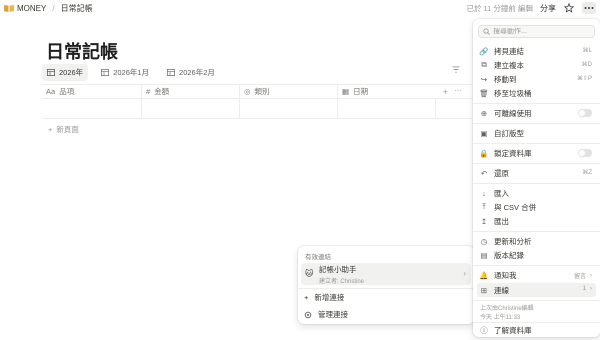  Describe the element at coordinates (585, 113) in the screenshot. I see `offline-toggle` at that location.